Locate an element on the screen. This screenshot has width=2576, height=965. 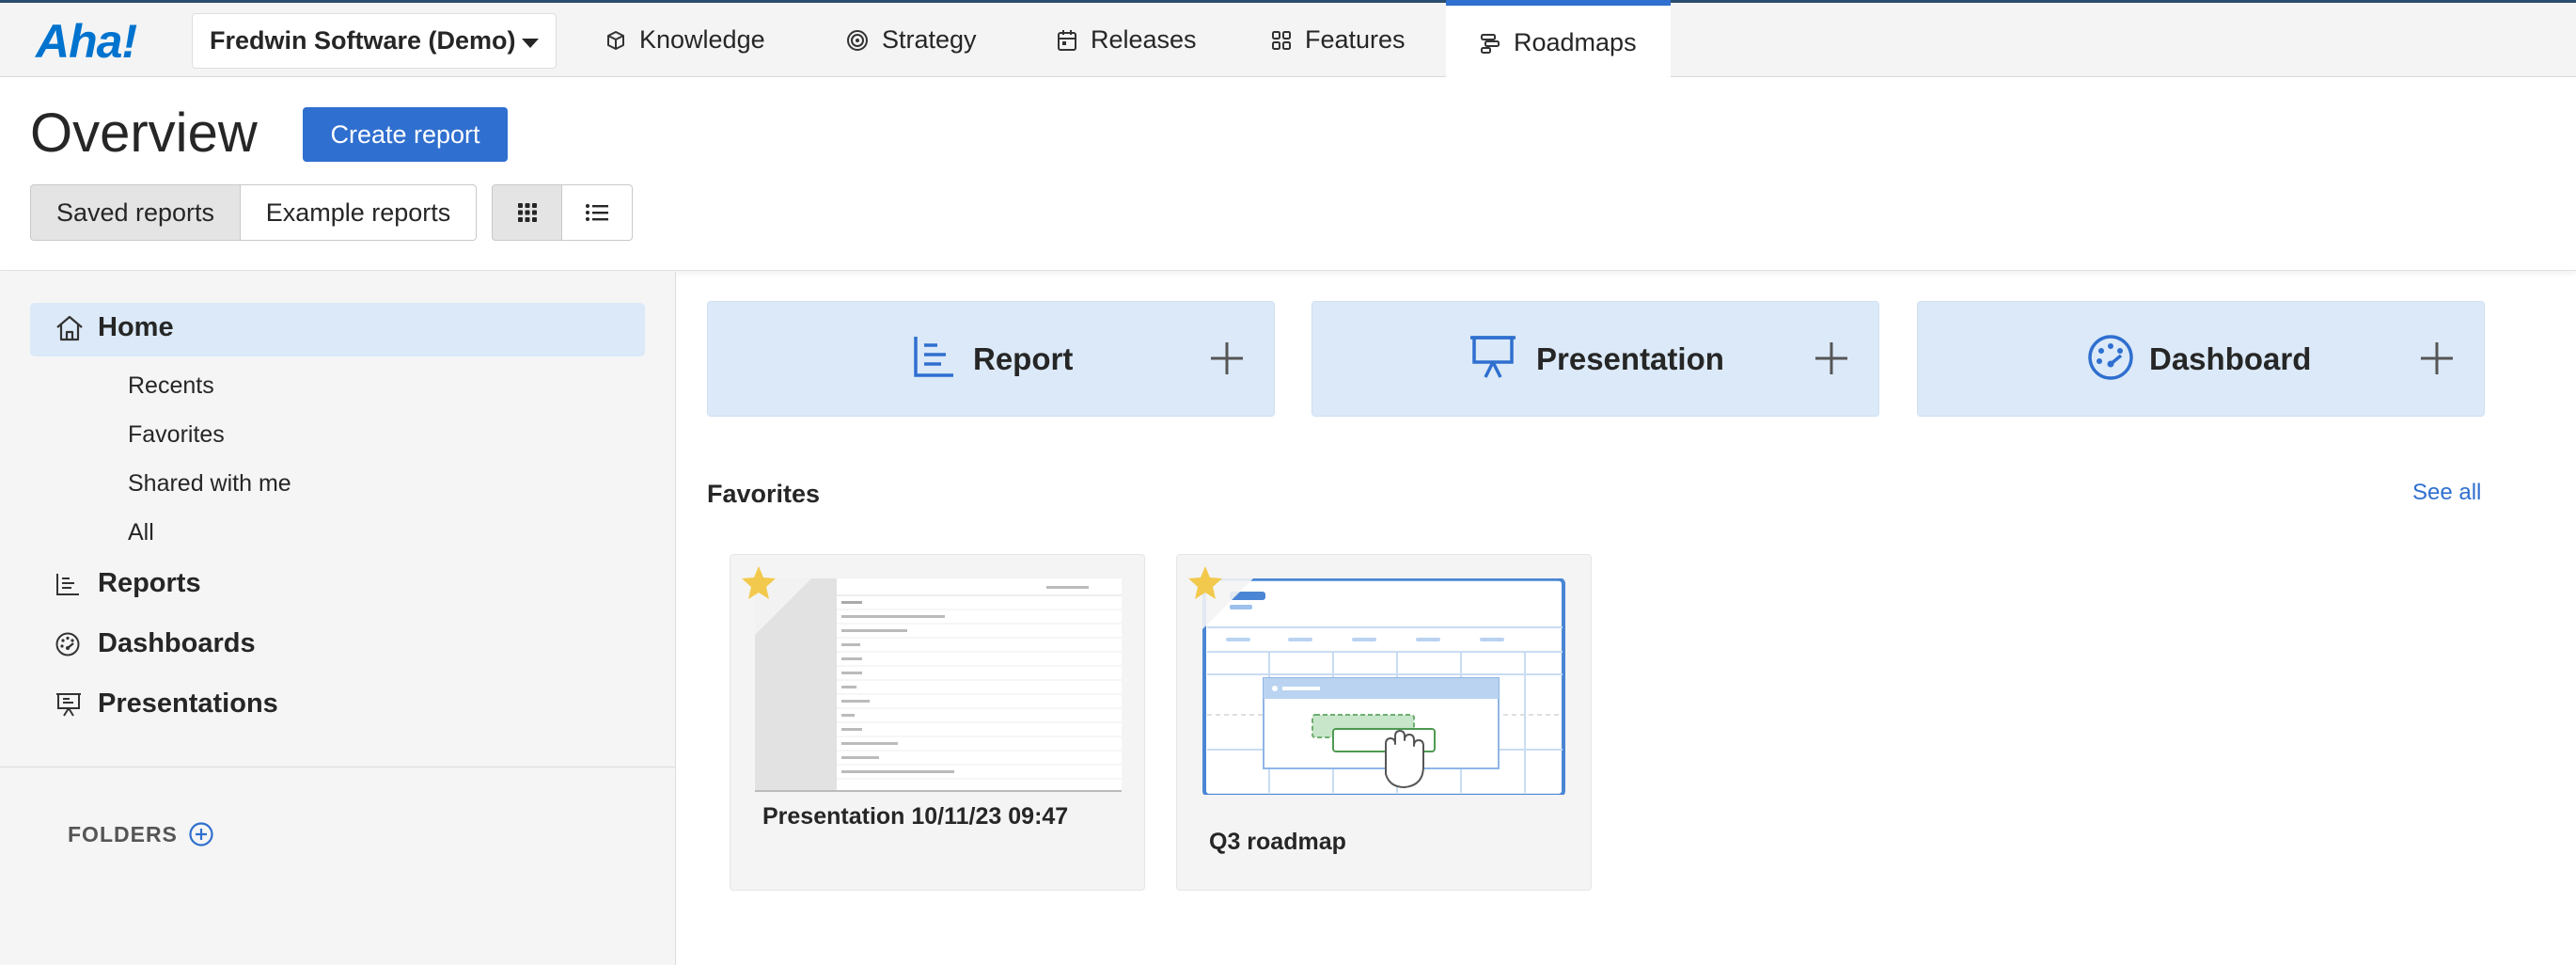
nav-tab-strategy: Strategy is located at coordinates (912, 40).